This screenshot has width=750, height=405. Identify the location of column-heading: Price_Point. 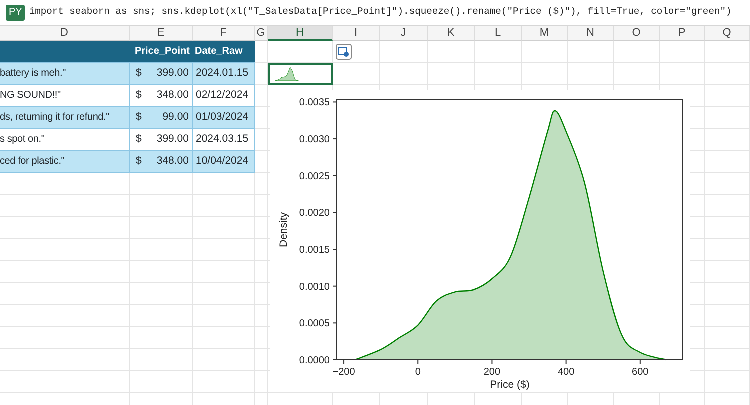
(161, 51).